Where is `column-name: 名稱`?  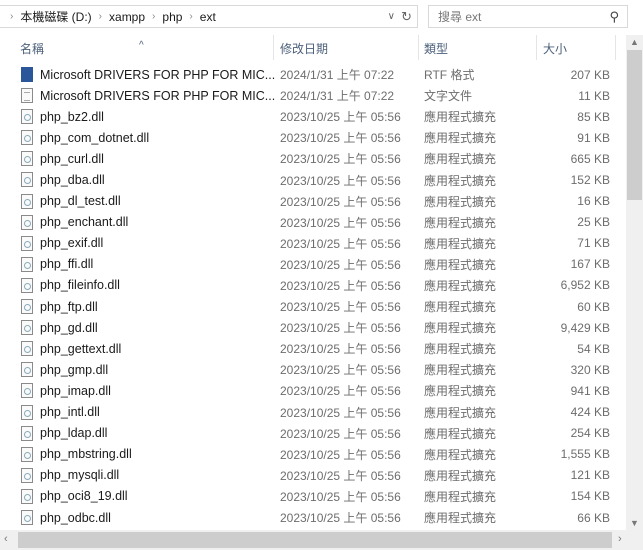 column-name: 名稱 is located at coordinates (32, 48).